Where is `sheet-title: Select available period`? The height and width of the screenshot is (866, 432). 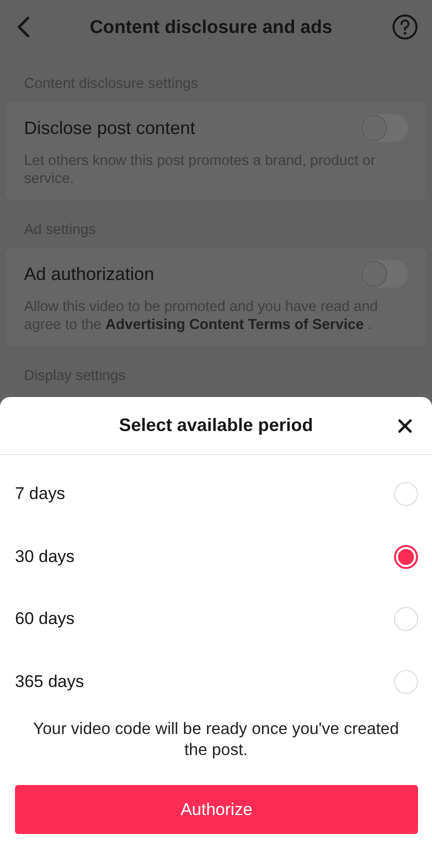 sheet-title: Select available period is located at coordinates (216, 425).